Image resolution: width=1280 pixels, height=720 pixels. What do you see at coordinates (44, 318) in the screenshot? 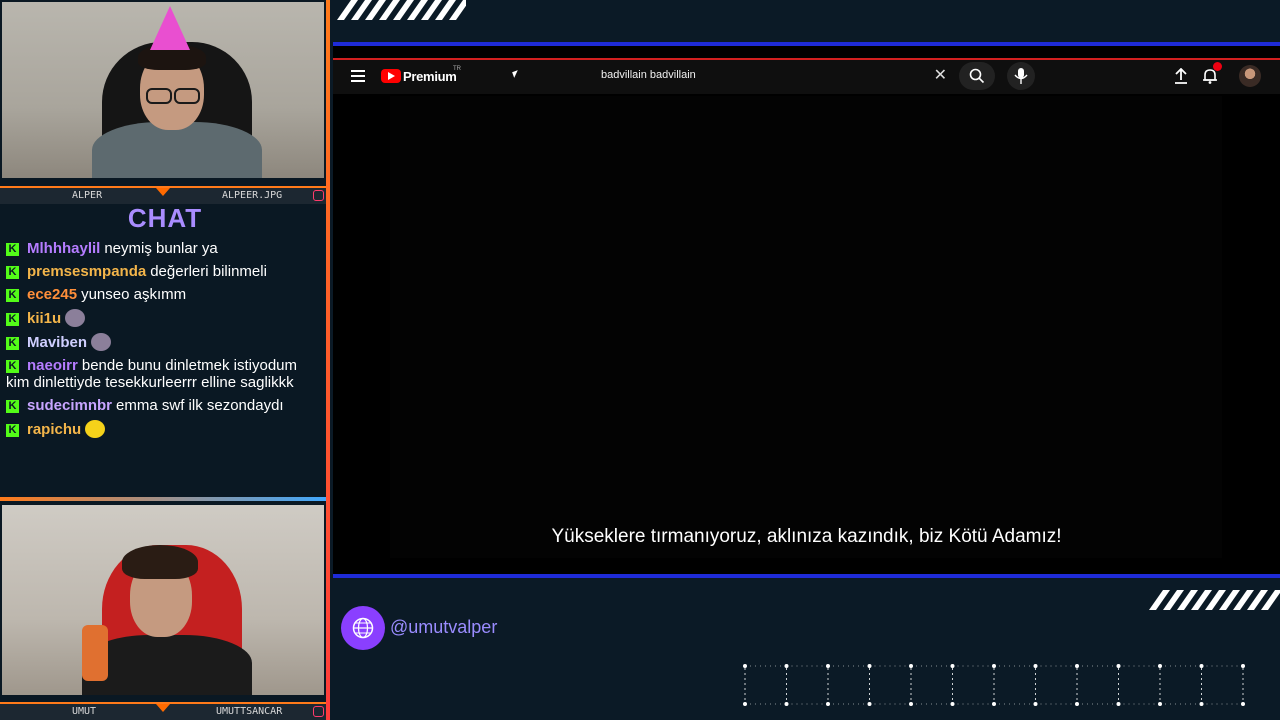
I see `chat-username: kii1u` at bounding box center [44, 318].